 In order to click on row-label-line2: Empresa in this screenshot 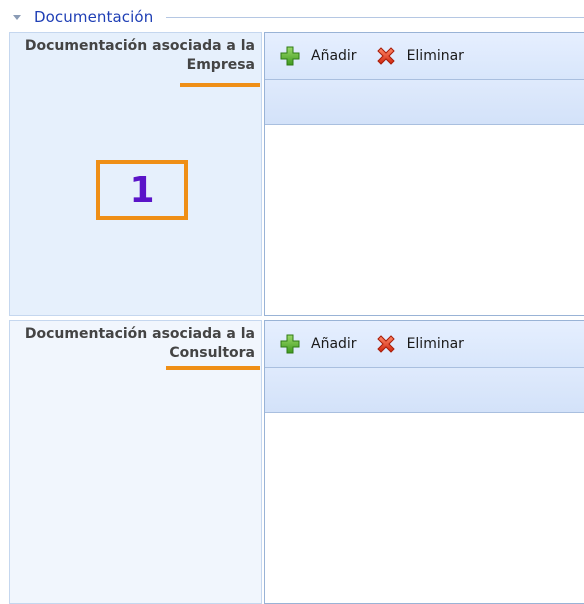, I will do `click(220, 65)`.